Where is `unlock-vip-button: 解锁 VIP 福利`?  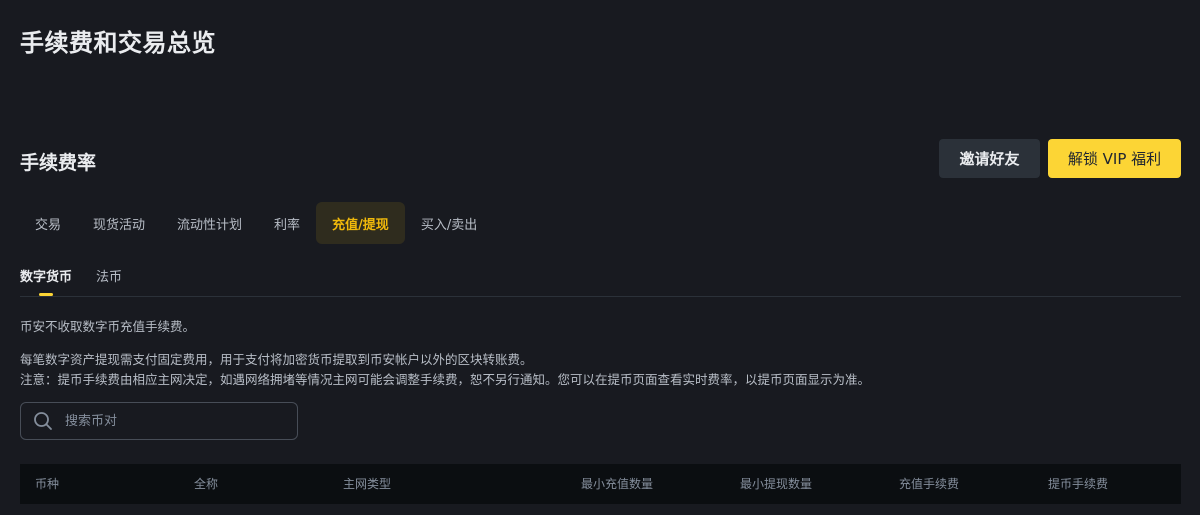 unlock-vip-button: 解锁 VIP 福利 is located at coordinates (1114, 158).